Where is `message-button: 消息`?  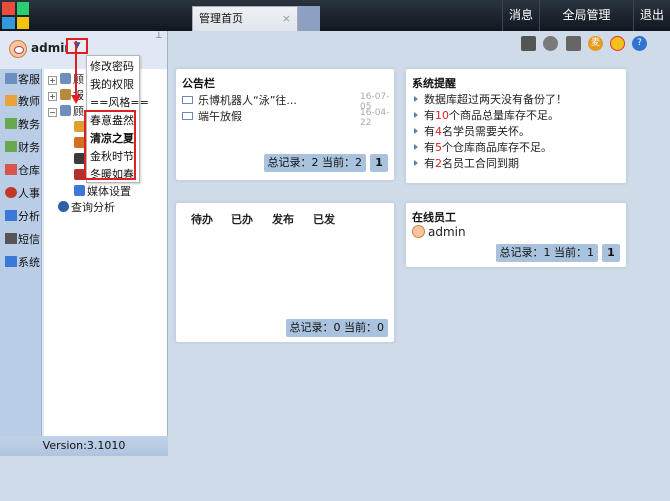
message-button: 消息 is located at coordinates (520, 15).